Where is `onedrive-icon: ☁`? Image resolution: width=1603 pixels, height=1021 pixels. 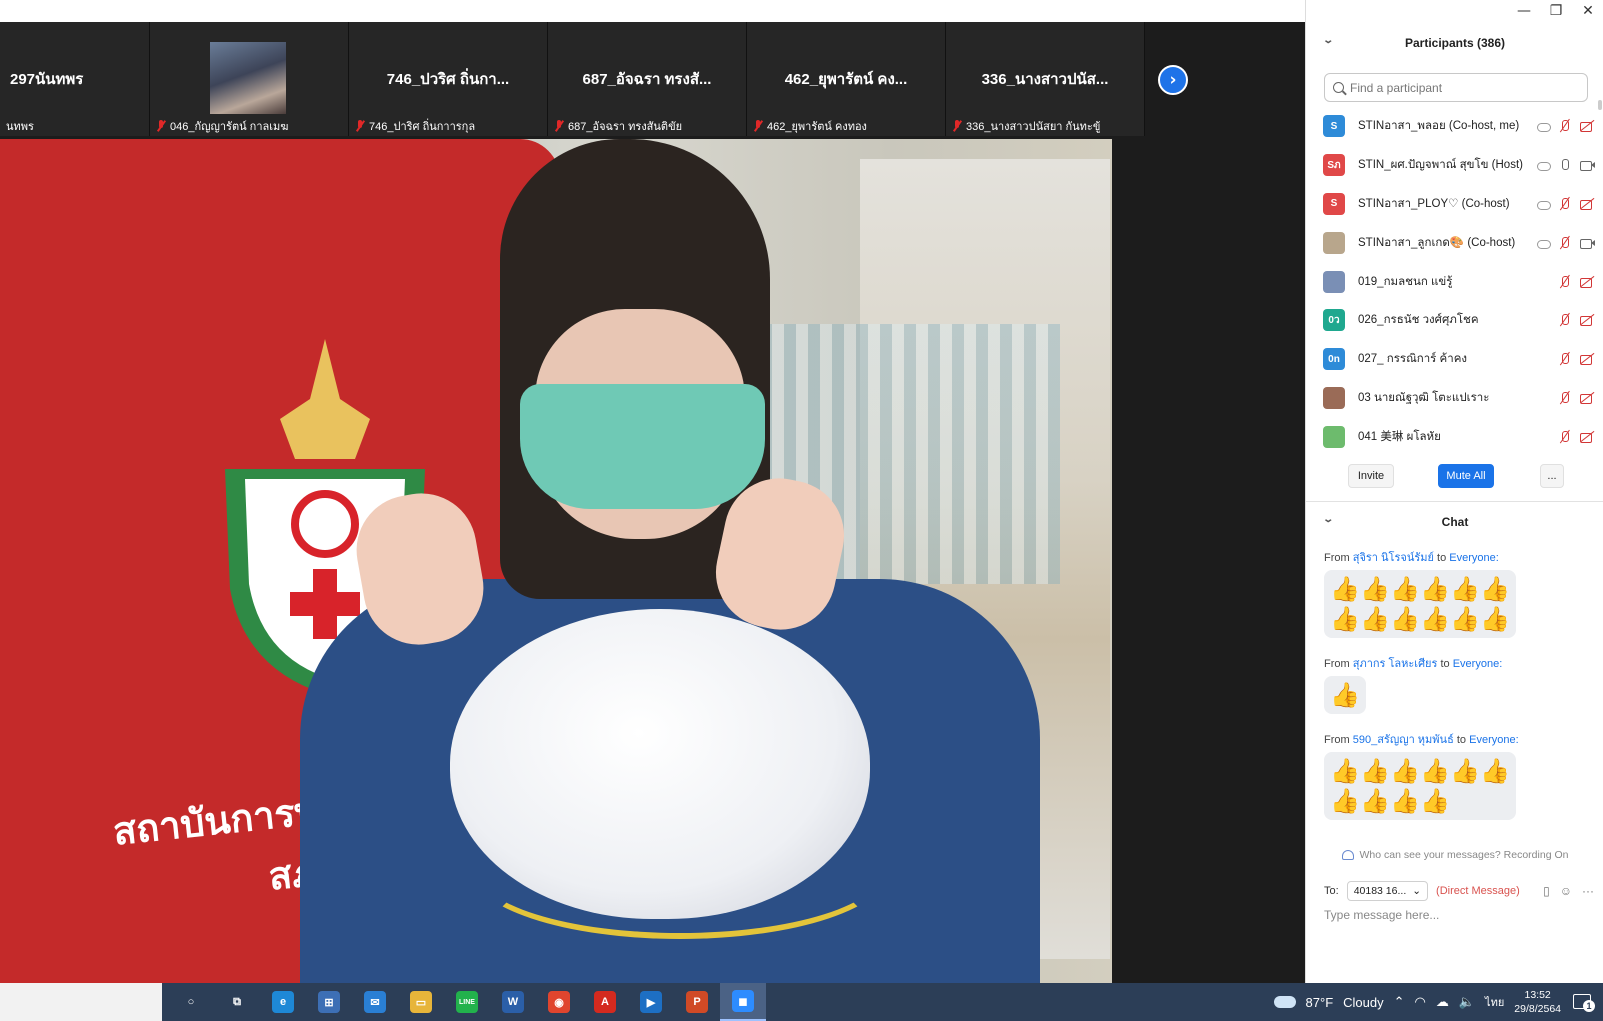
onedrive-icon: ☁ is located at coordinates (1442, 1002).